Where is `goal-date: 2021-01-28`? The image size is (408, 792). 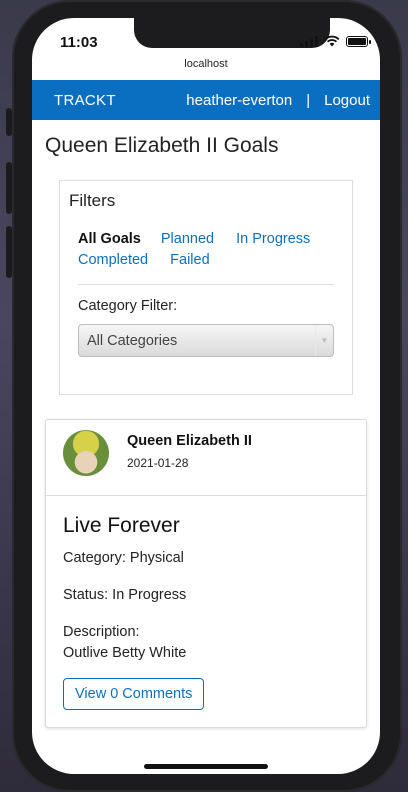
goal-date: 2021-01-28 is located at coordinates (158, 463).